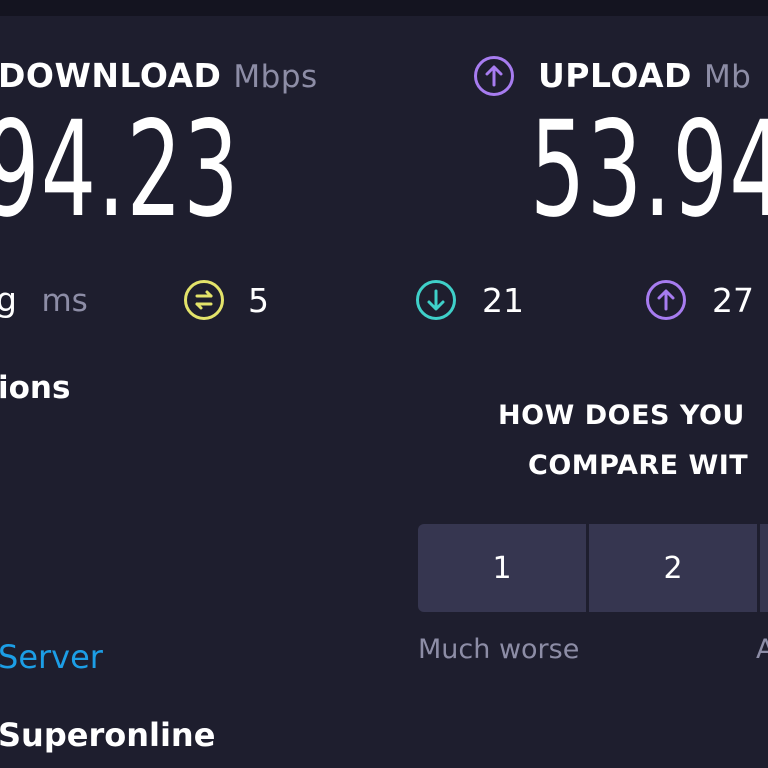 The height and width of the screenshot is (768, 768). I want to click on rating-options: 1 2, so click(593, 568).